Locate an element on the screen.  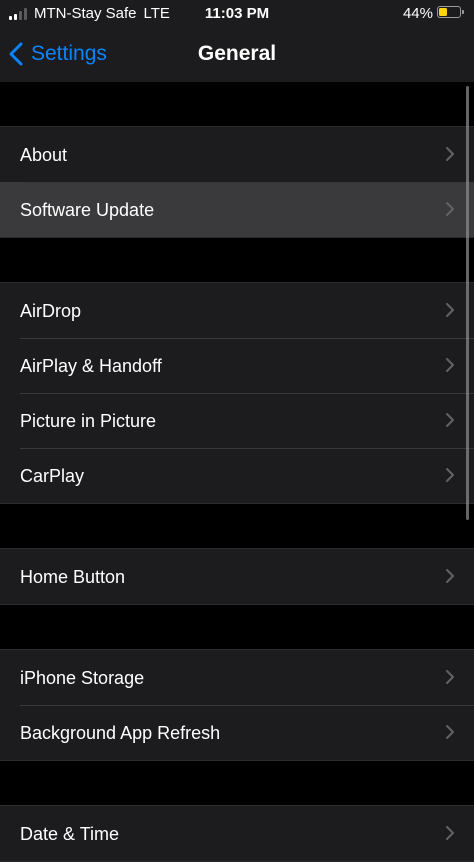
battery-icon is located at coordinates (450, 12).